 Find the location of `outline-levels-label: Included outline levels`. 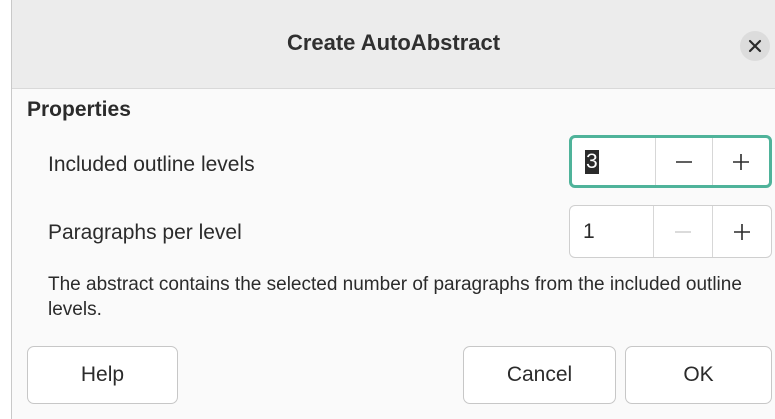

outline-levels-label: Included outline levels is located at coordinates (151, 164).